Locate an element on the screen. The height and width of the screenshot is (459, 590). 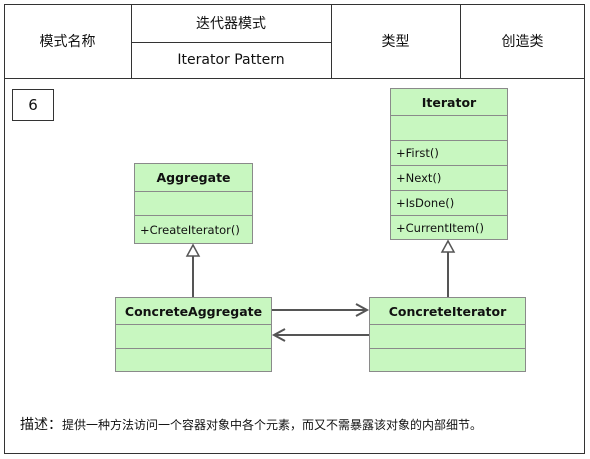
description-label: 描述： is located at coordinates (41, 425).